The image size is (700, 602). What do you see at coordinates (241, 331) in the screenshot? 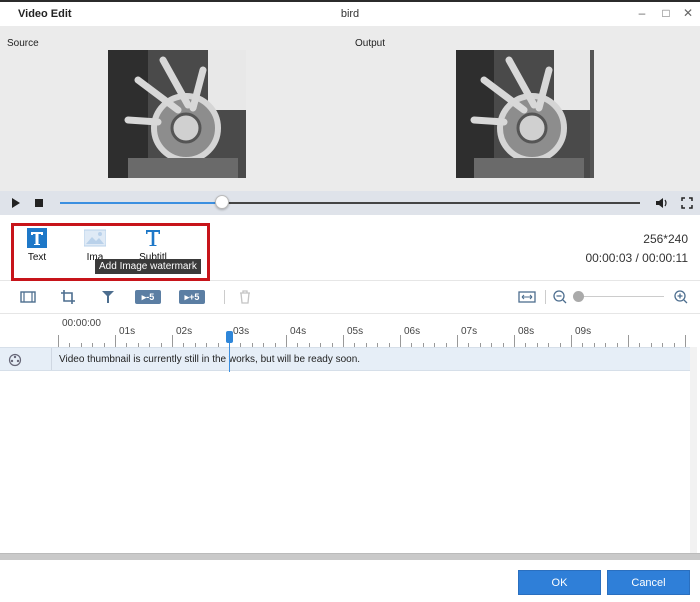
I see `tick-label: 03s` at bounding box center [241, 331].